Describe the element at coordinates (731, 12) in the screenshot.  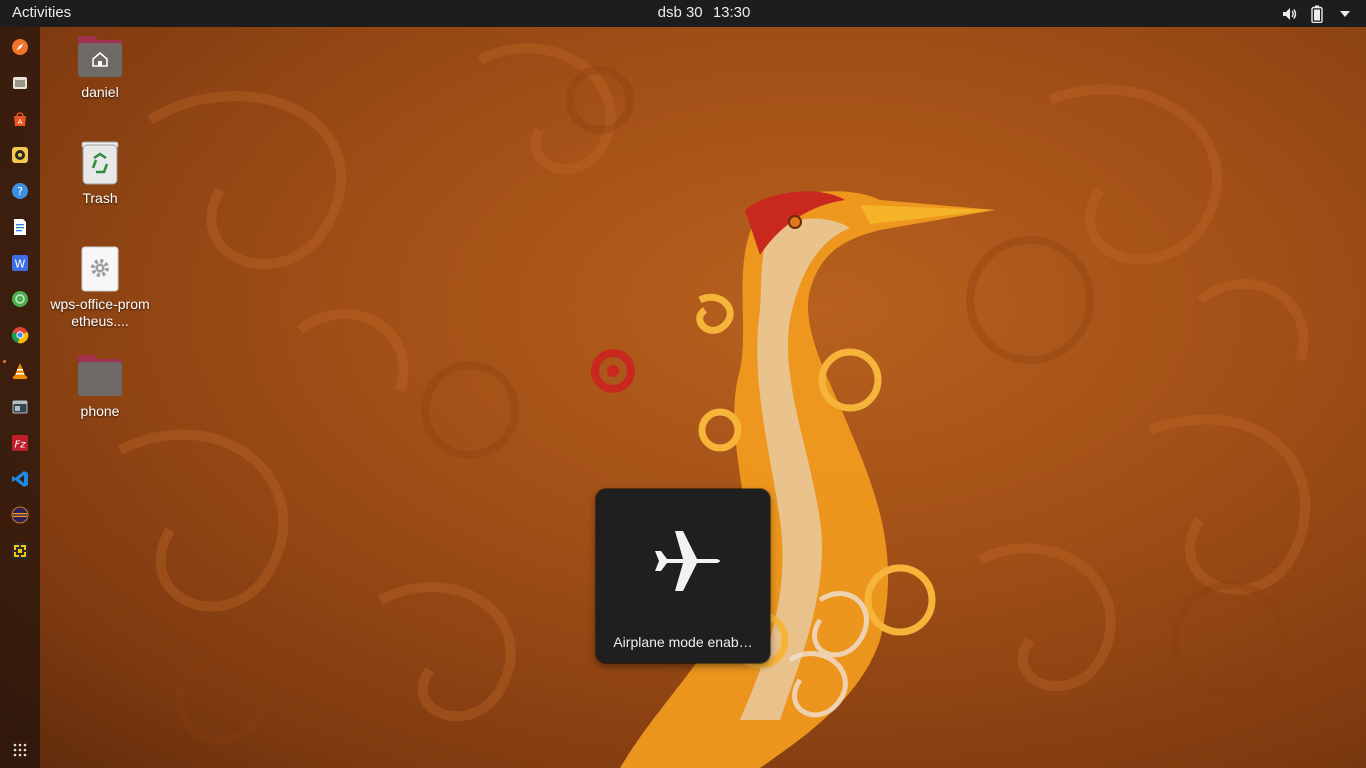
I see `clock-time: 13:30` at that location.